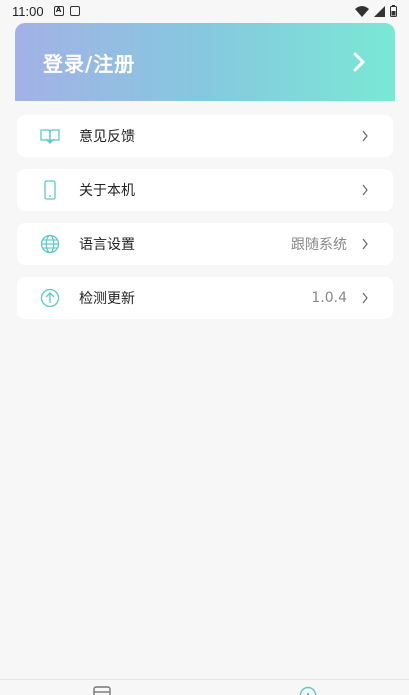 This screenshot has height=695, width=409. What do you see at coordinates (205, 62) in the screenshot?
I see `login-register-banner: 登录/注册` at bounding box center [205, 62].